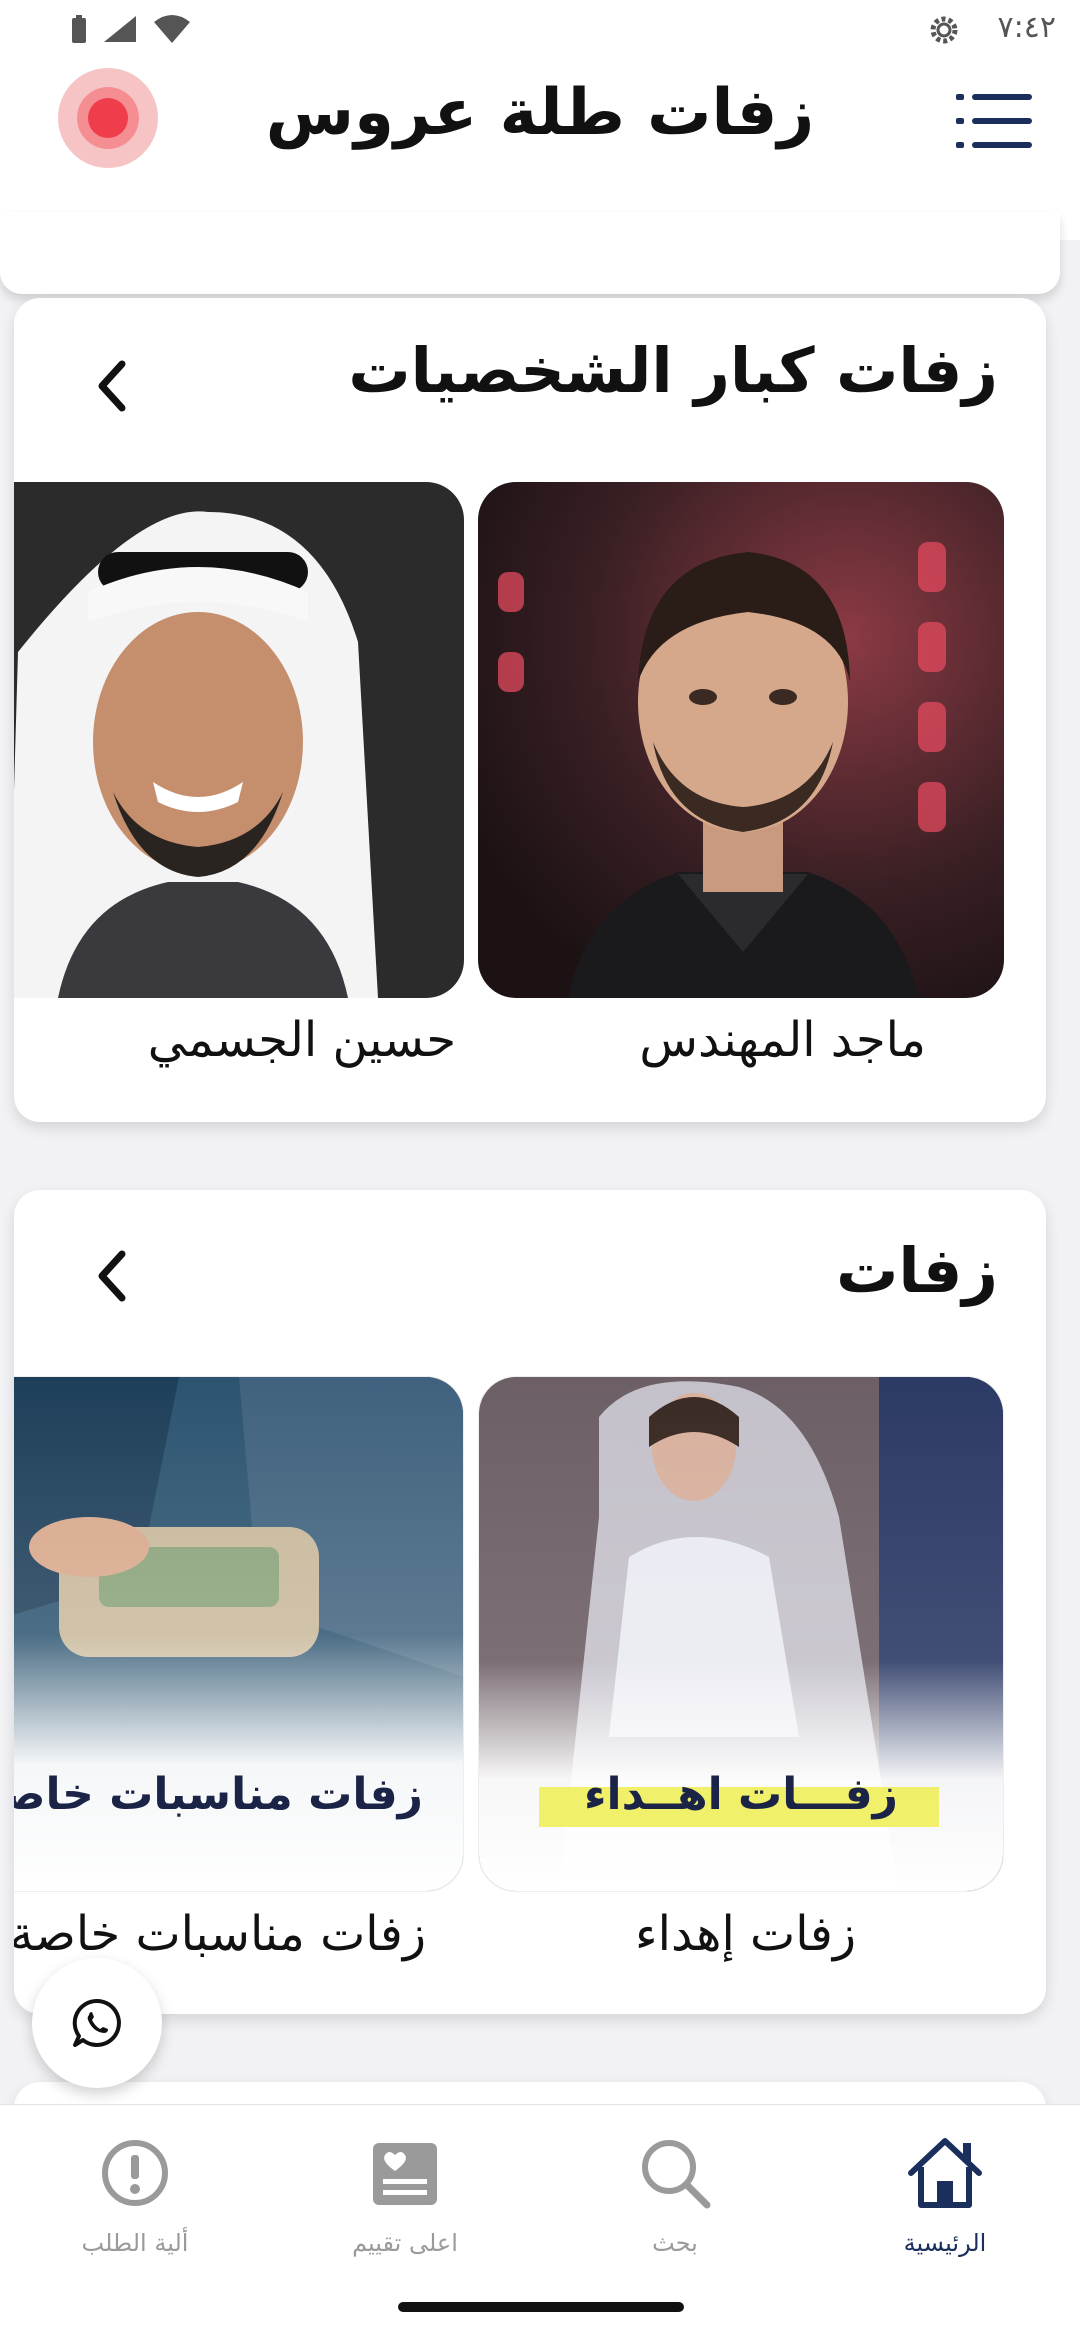 The height and width of the screenshot is (2340, 1080). Describe the element at coordinates (79, 29) in the screenshot. I see `battery-icon` at that location.